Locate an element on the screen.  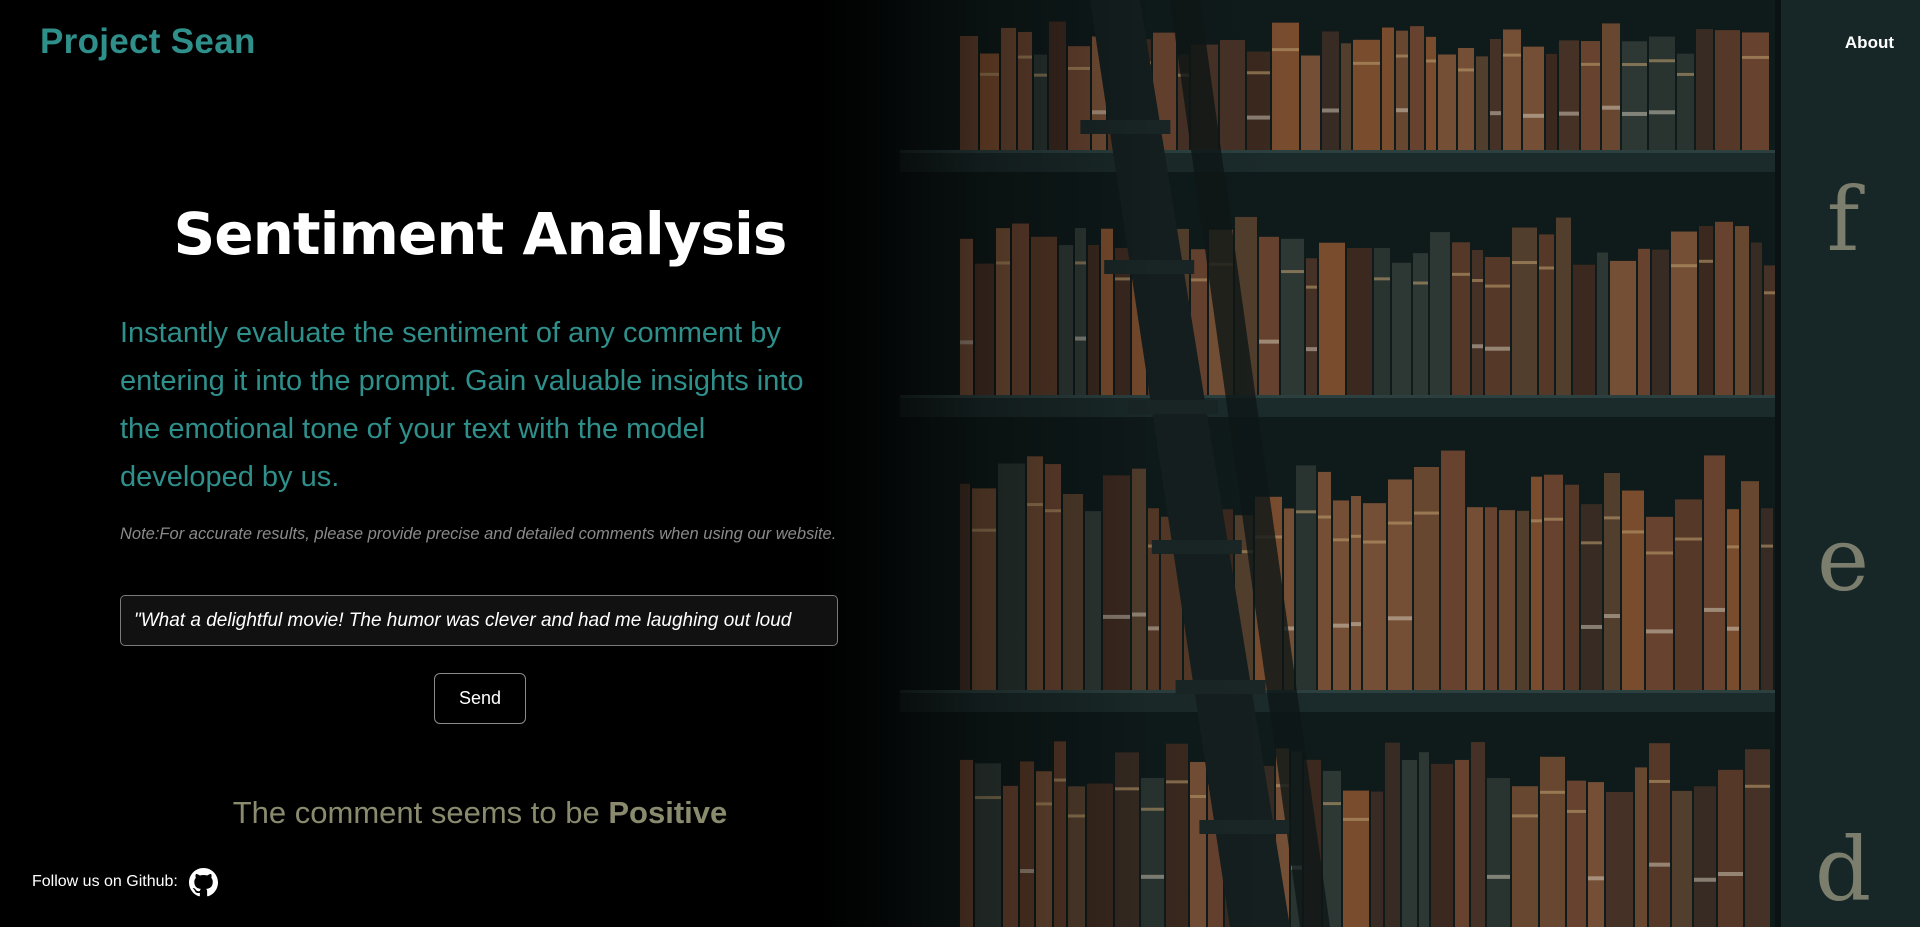
sentiment-result: The comment seems to be Positive is located at coordinates (480, 813).